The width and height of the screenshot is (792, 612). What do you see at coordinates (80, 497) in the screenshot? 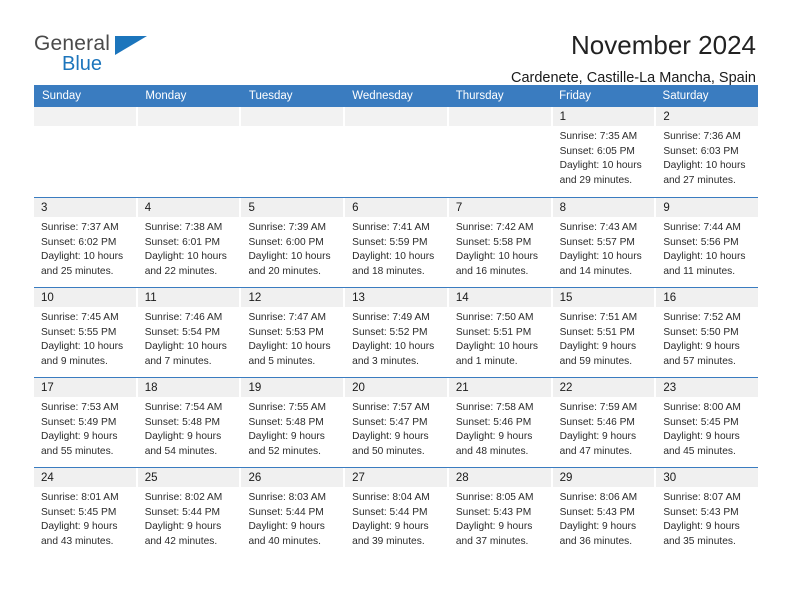
I see `sunrise-text: Sunrise: 8:01 AM` at bounding box center [80, 497].